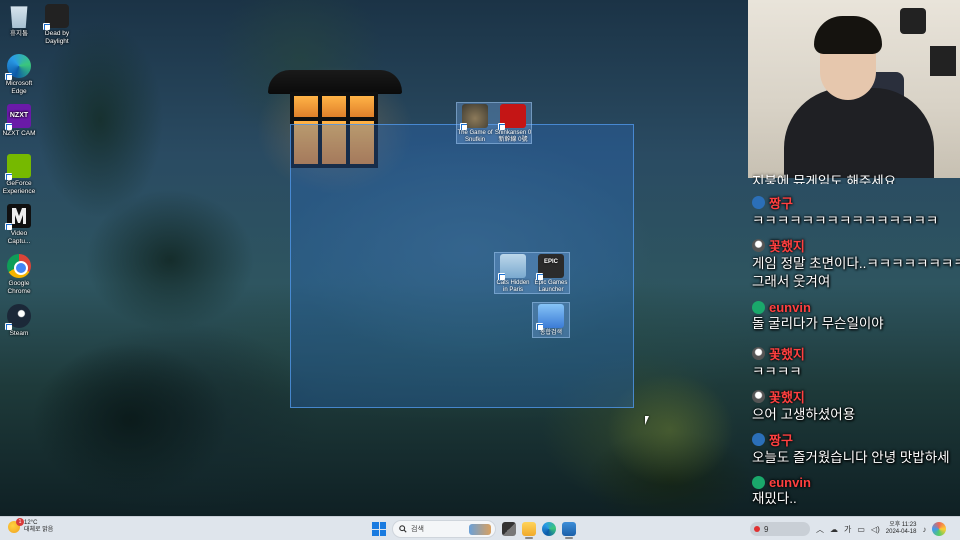 The image size is (960, 540). Describe the element at coordinates (39, 530) in the screenshot. I see `weather-desc: 대체로 맑음` at that location.